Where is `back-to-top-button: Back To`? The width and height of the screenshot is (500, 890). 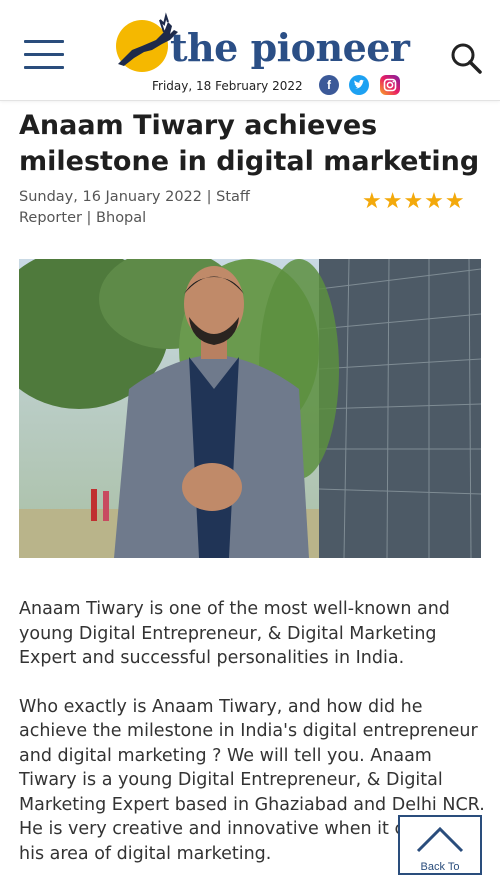 back-to-top-button: Back To is located at coordinates (440, 845).